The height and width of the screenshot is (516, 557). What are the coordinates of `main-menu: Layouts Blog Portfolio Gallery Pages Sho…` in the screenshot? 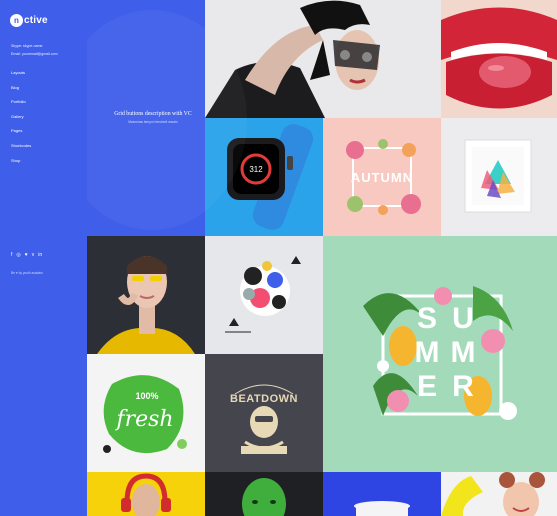 It's located at (21, 121).